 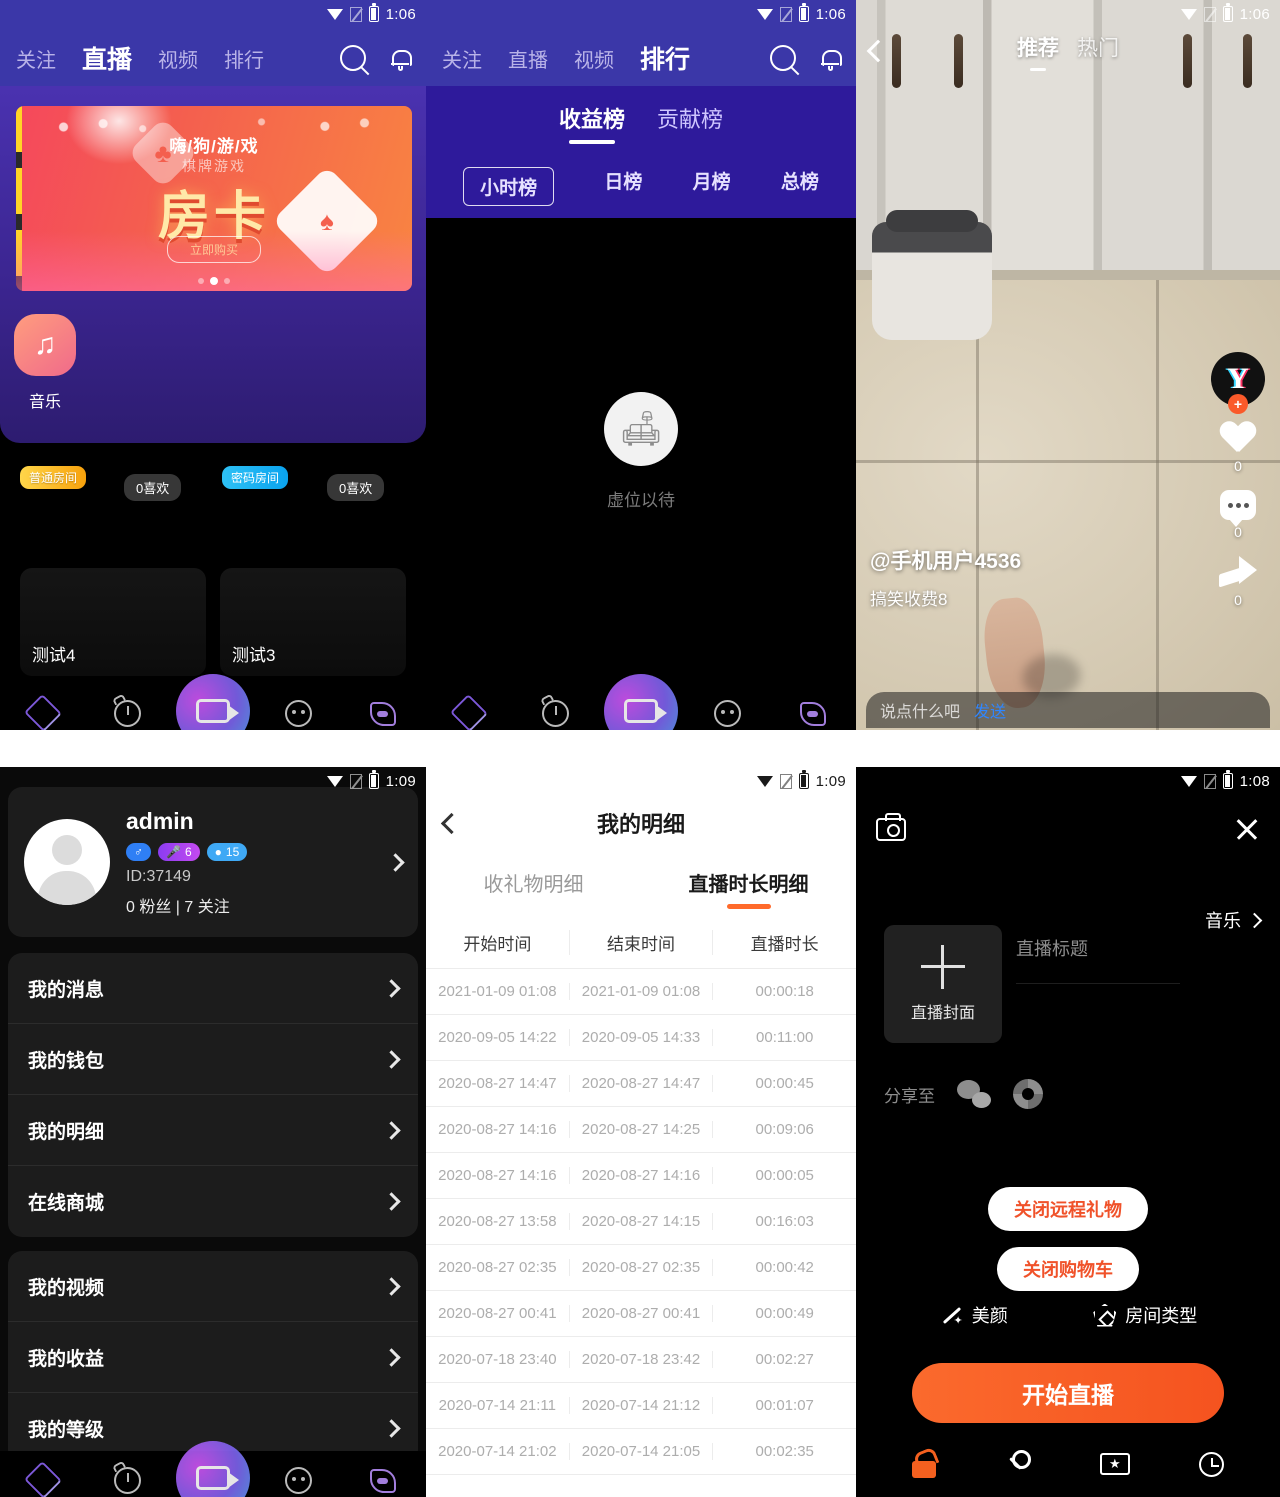 What do you see at coordinates (254, 655) in the screenshot?
I see `room-card-title: 测试3` at bounding box center [254, 655].